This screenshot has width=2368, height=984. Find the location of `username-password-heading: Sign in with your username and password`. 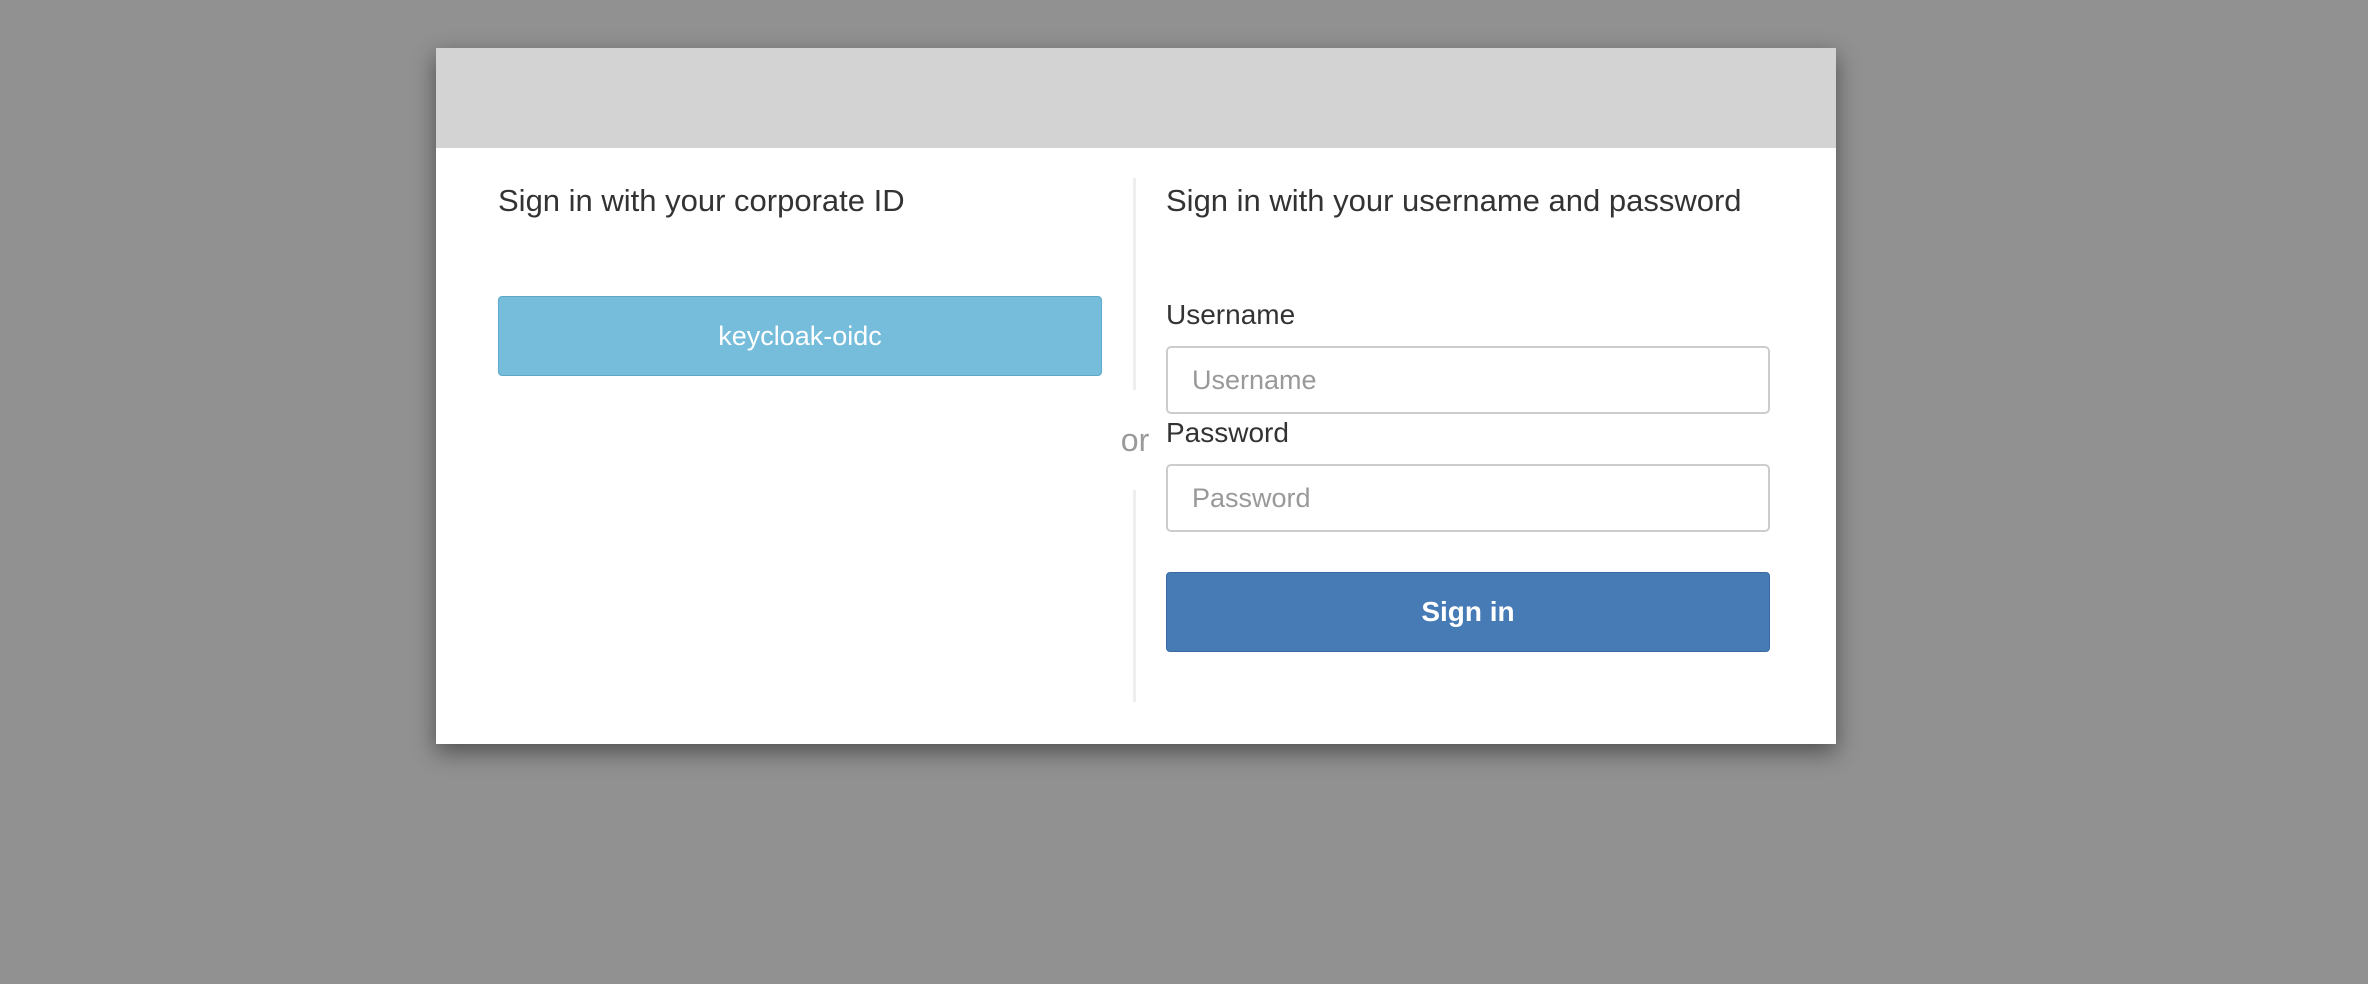

username-password-heading: Sign in with your username and password is located at coordinates (1454, 200).